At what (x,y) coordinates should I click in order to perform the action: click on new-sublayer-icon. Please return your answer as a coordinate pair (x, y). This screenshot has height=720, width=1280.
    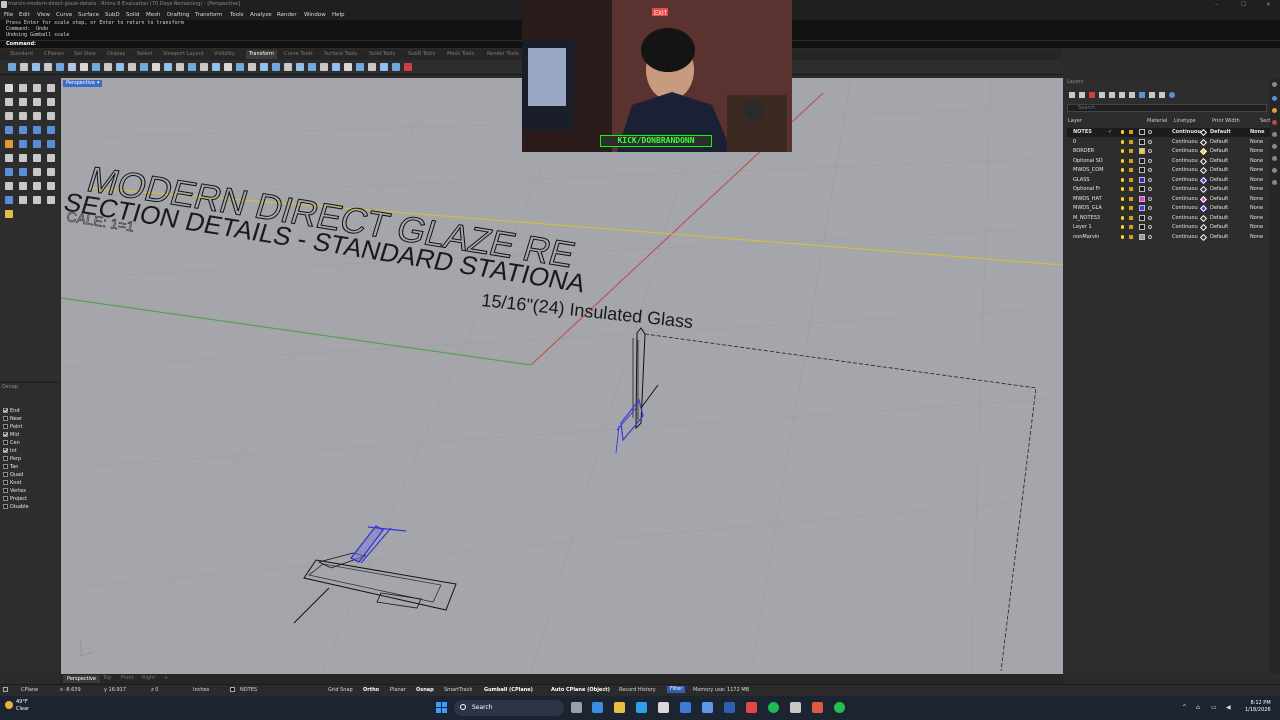
    Looking at the image, I should click on (1082, 95).